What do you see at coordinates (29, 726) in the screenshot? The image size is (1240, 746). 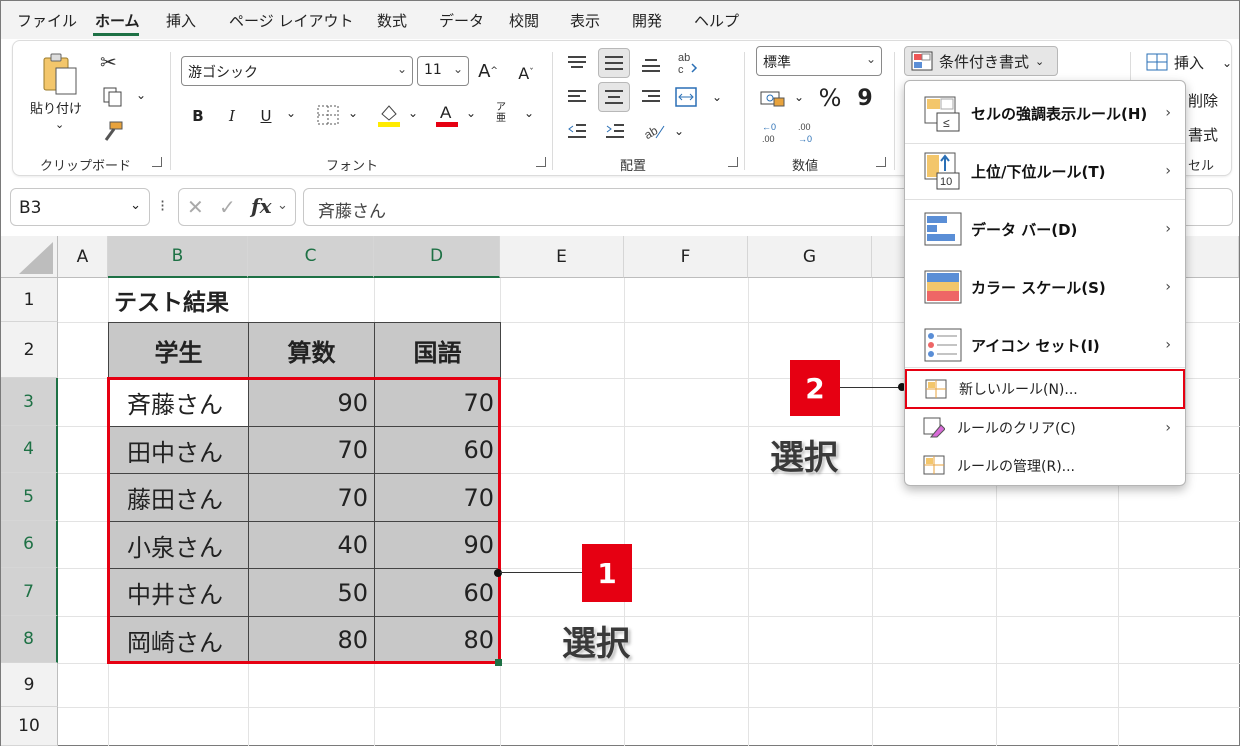 I see `row-header-10: 10` at bounding box center [29, 726].